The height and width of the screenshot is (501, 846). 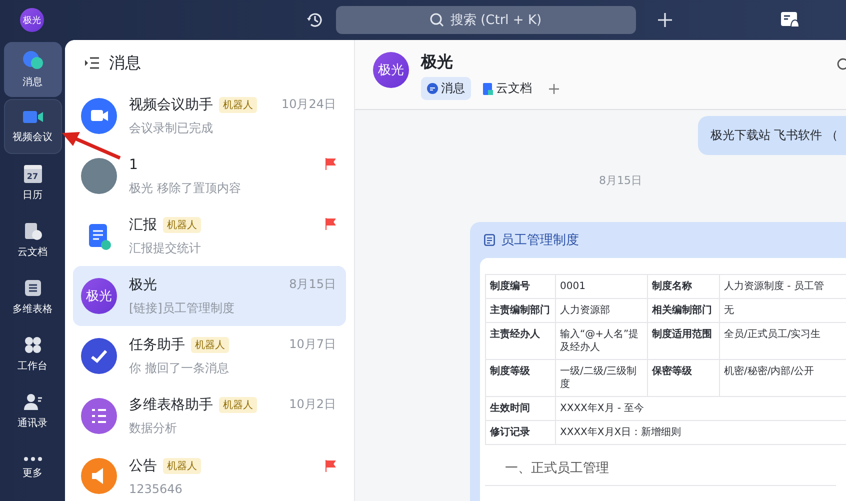 What do you see at coordinates (620, 180) in the screenshot?
I see `date-divider: 8月15日` at bounding box center [620, 180].